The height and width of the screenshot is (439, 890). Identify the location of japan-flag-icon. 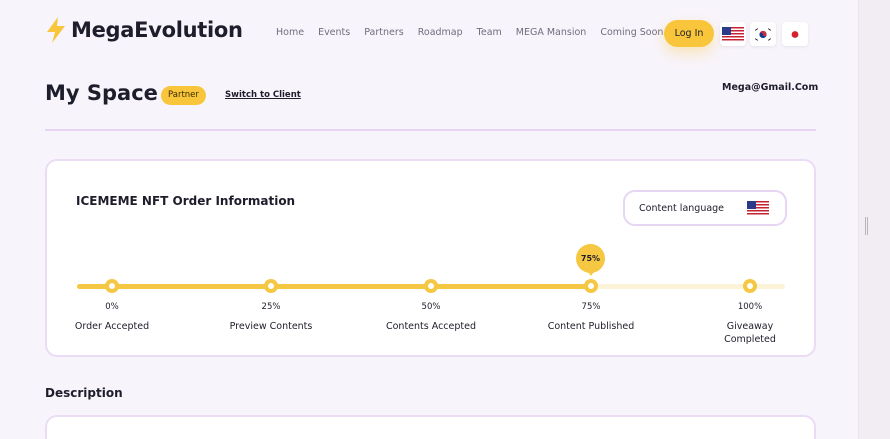
(795, 34).